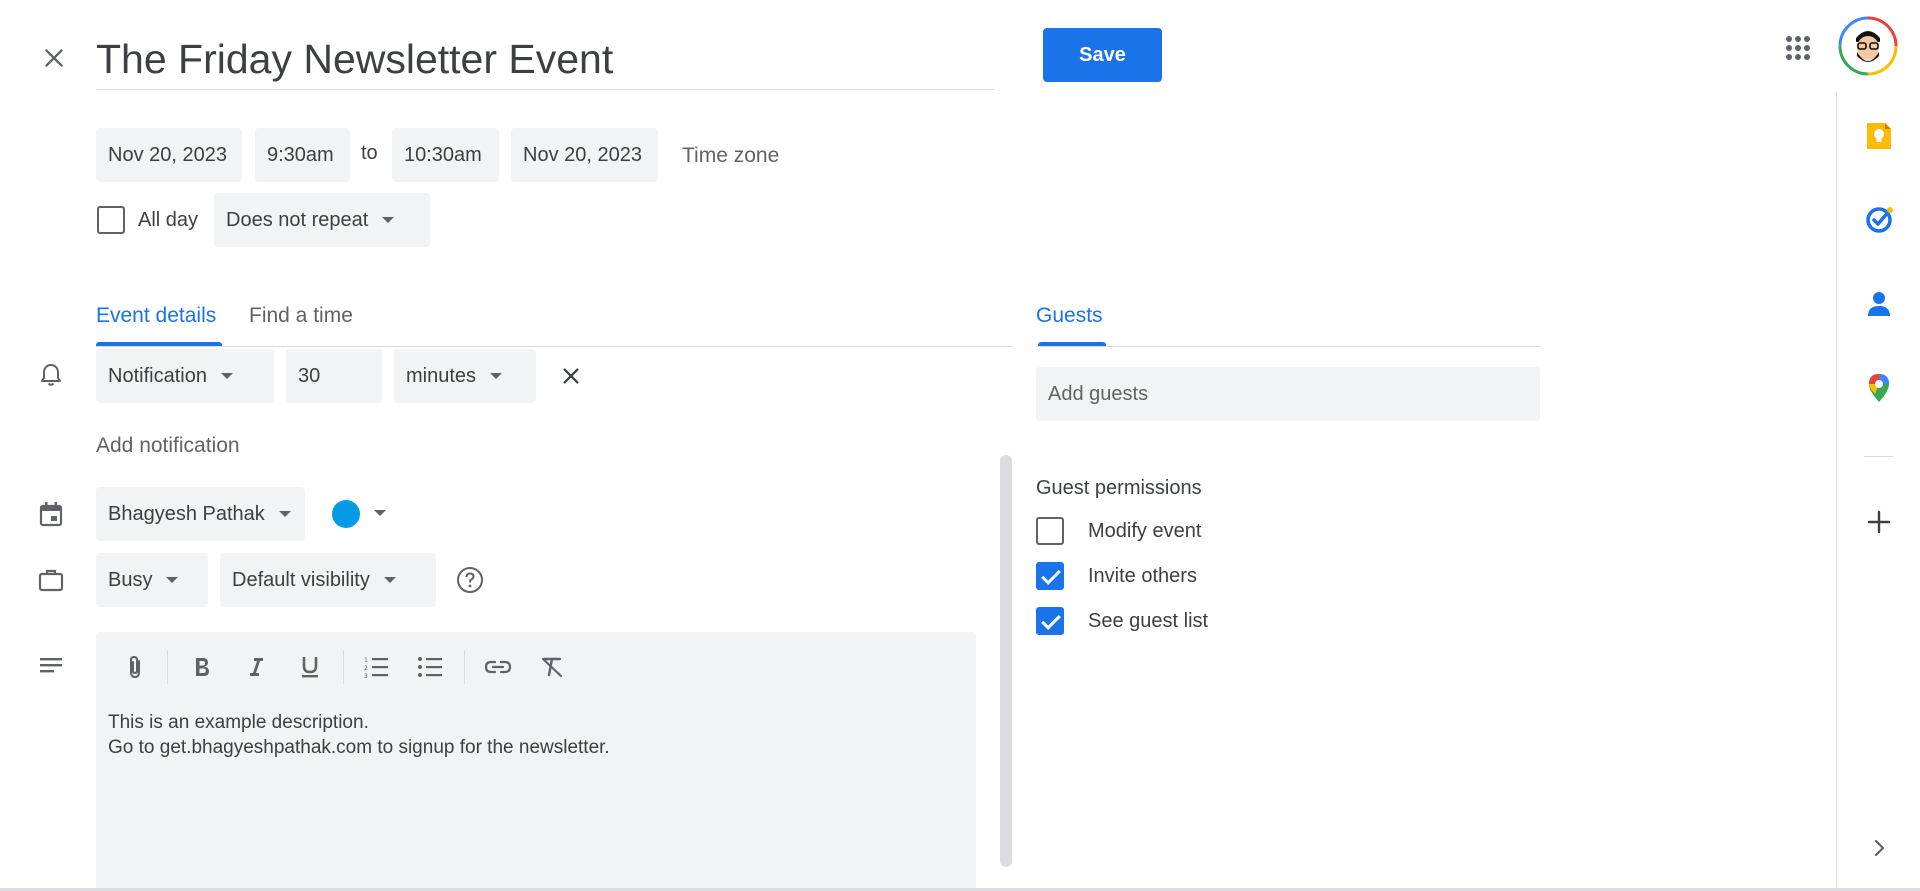 The width and height of the screenshot is (1920, 891). I want to click on help-icon, so click(470, 580).